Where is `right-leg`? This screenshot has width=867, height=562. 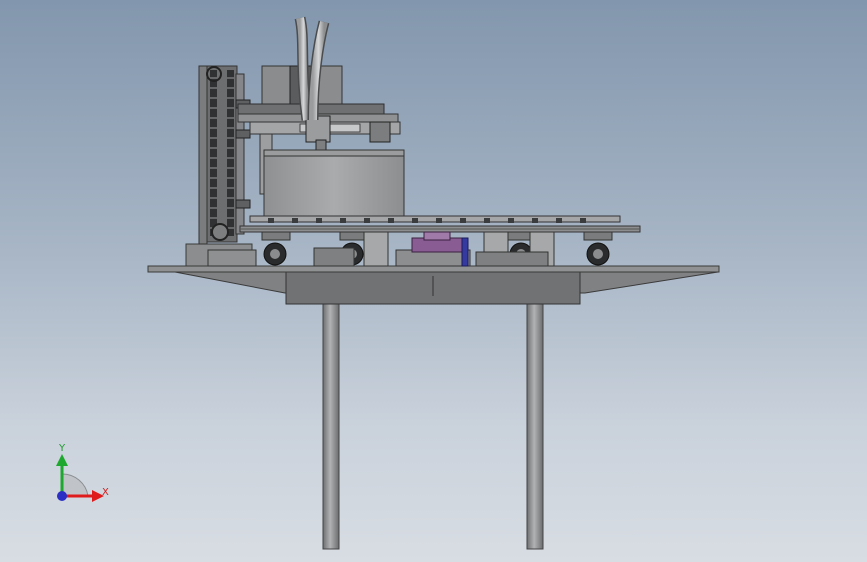 right-leg is located at coordinates (535, 426).